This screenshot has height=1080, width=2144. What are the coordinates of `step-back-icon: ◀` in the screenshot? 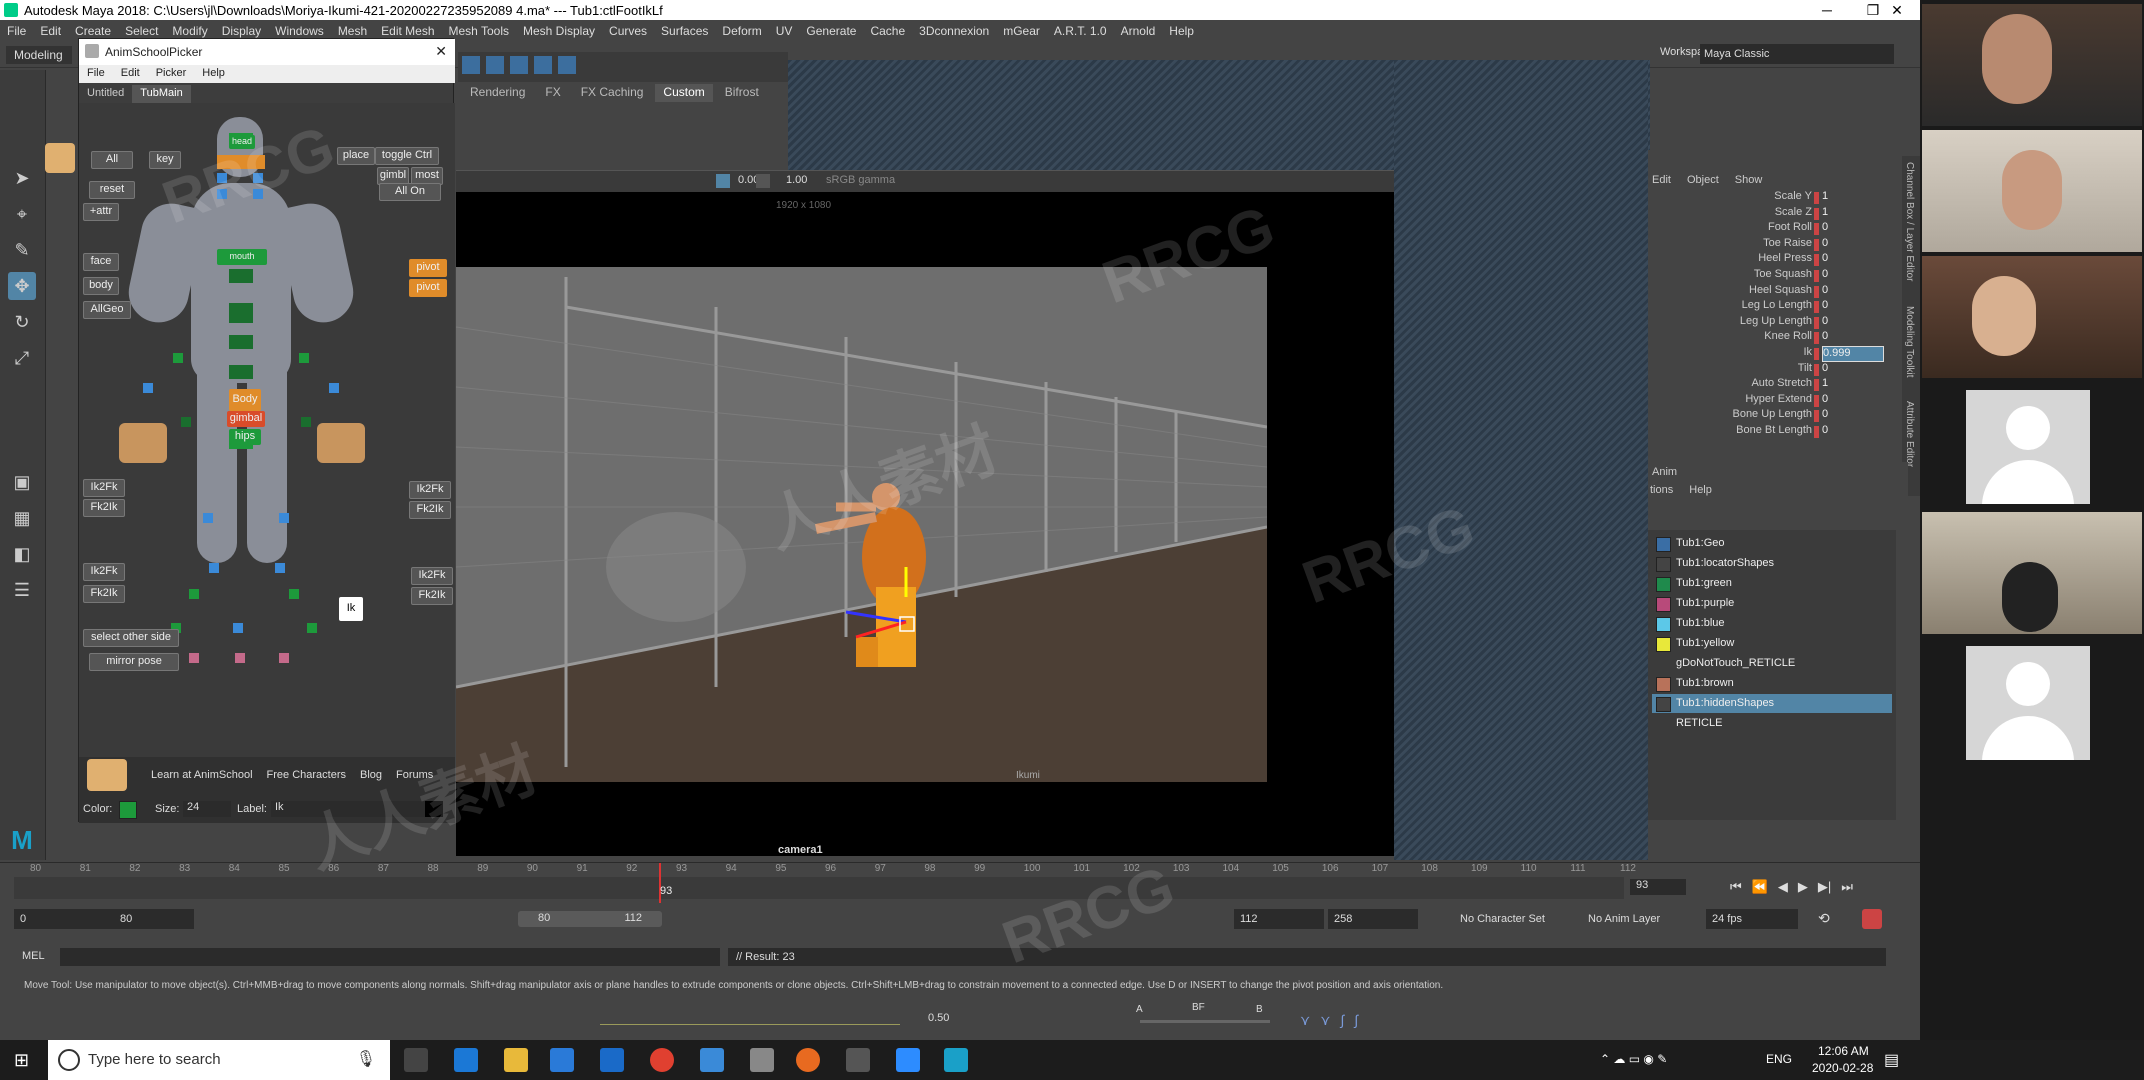 It's located at (1783, 887).